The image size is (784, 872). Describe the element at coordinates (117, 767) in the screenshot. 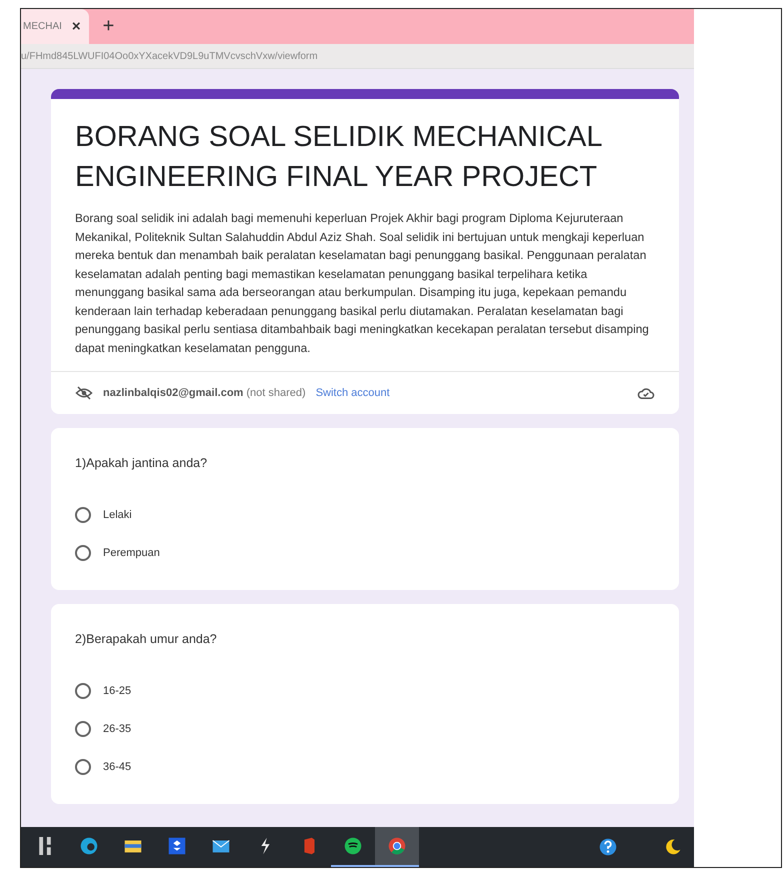

I see `option-label: 36-45` at that location.